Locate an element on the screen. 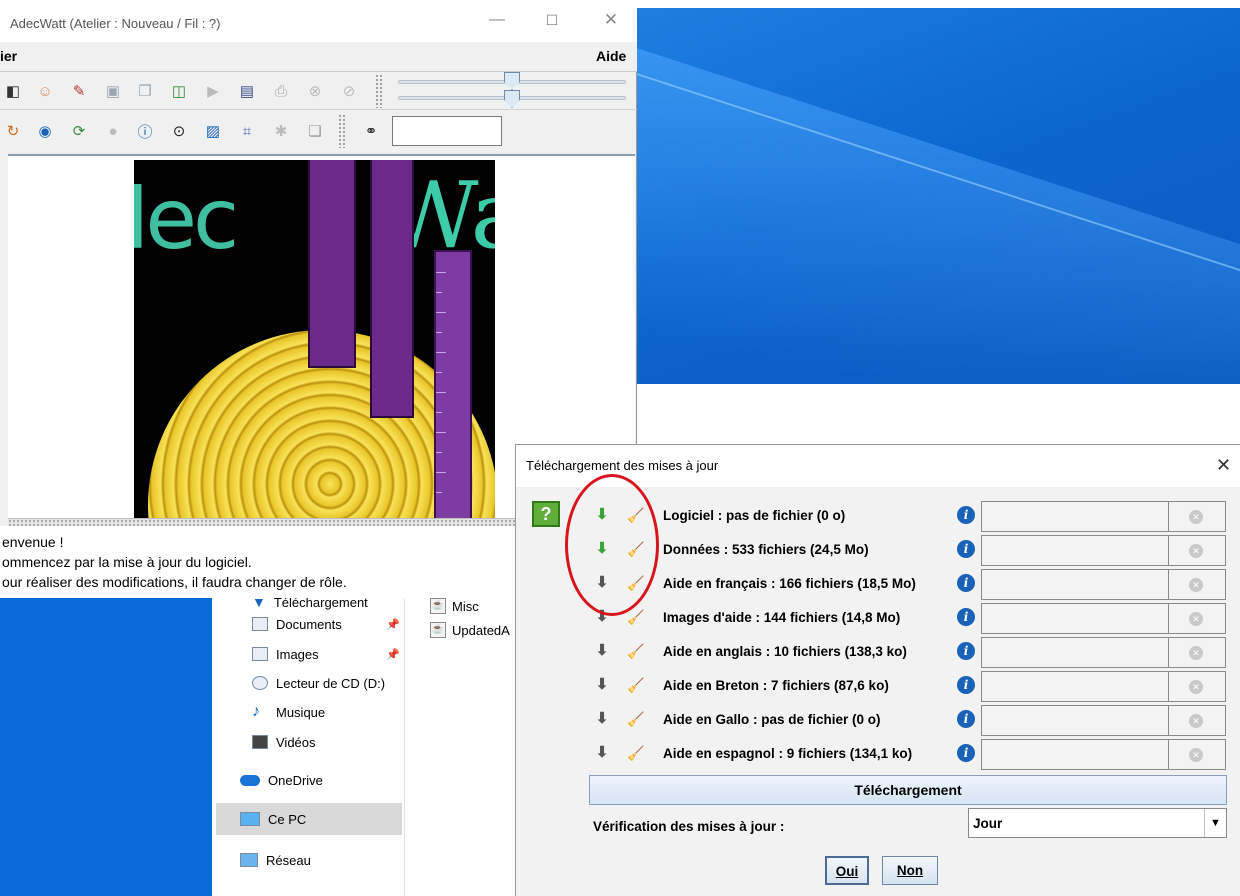  nav-item-videos: Vidéos is located at coordinates (284, 742).